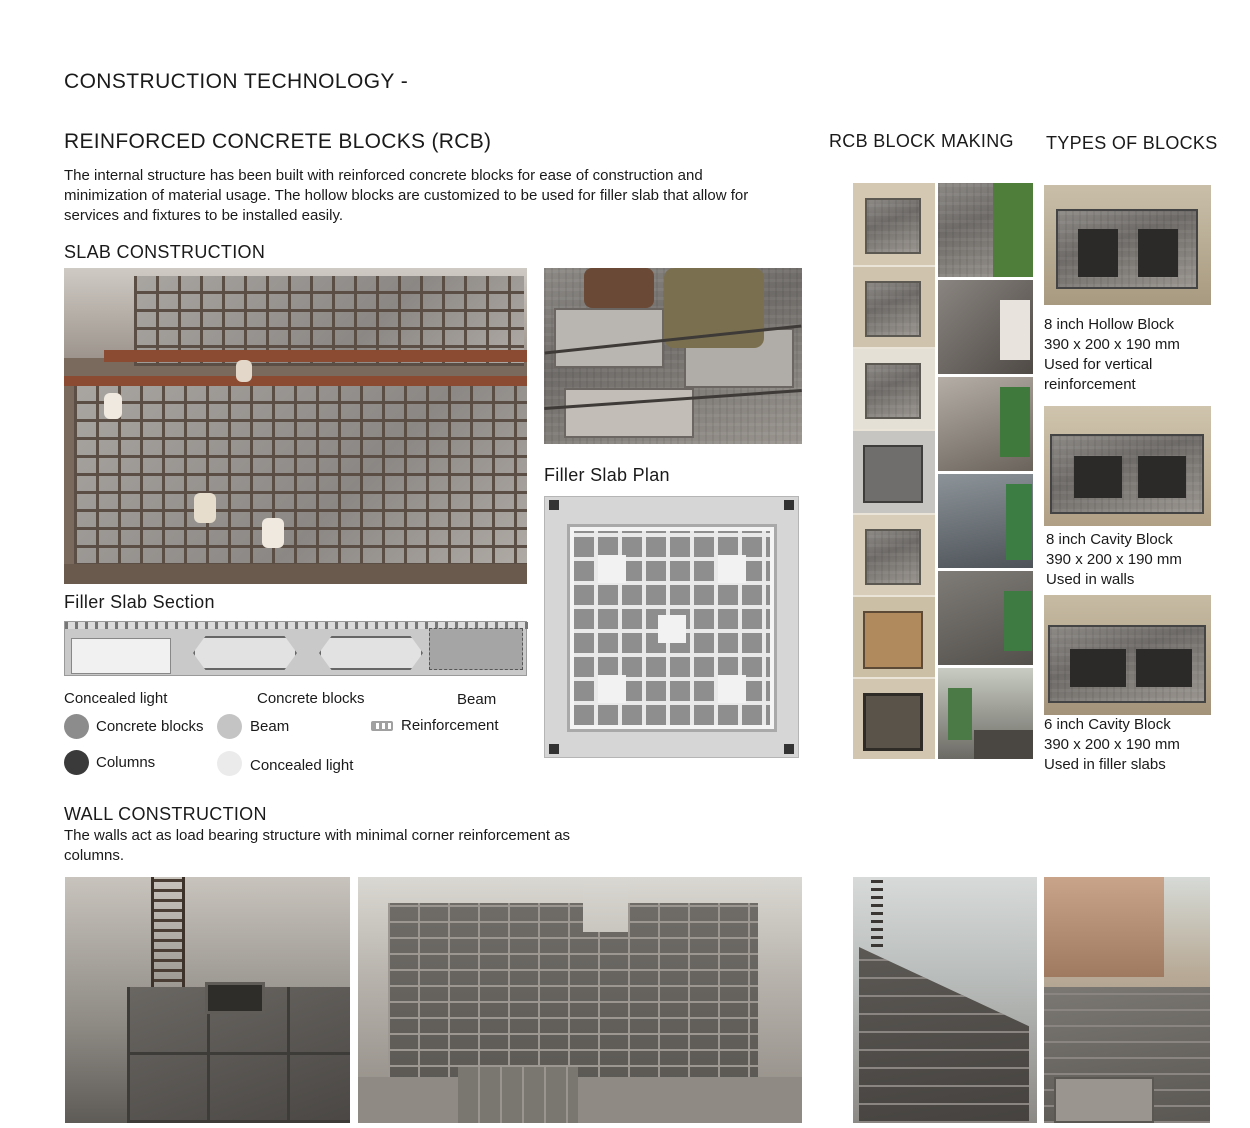  I want to click on block-making-title: RCB BLOCK MAKING, so click(921, 141).